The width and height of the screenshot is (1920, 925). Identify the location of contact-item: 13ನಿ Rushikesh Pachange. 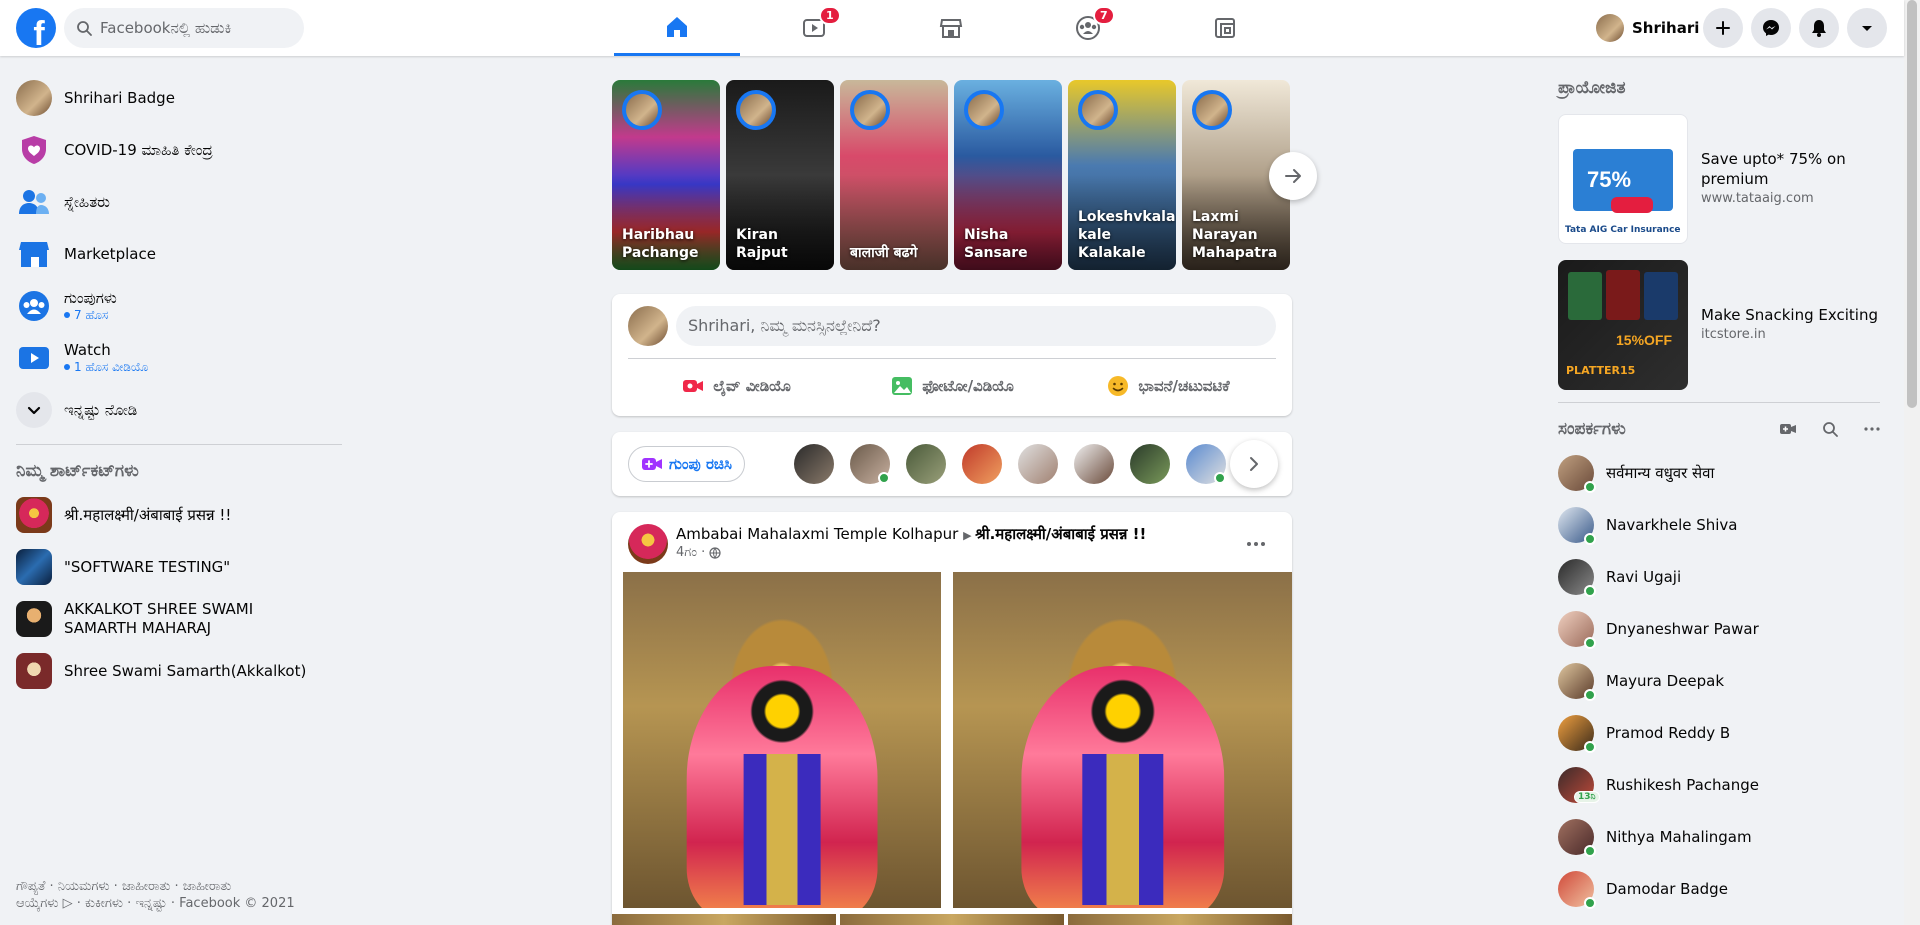
(1723, 785).